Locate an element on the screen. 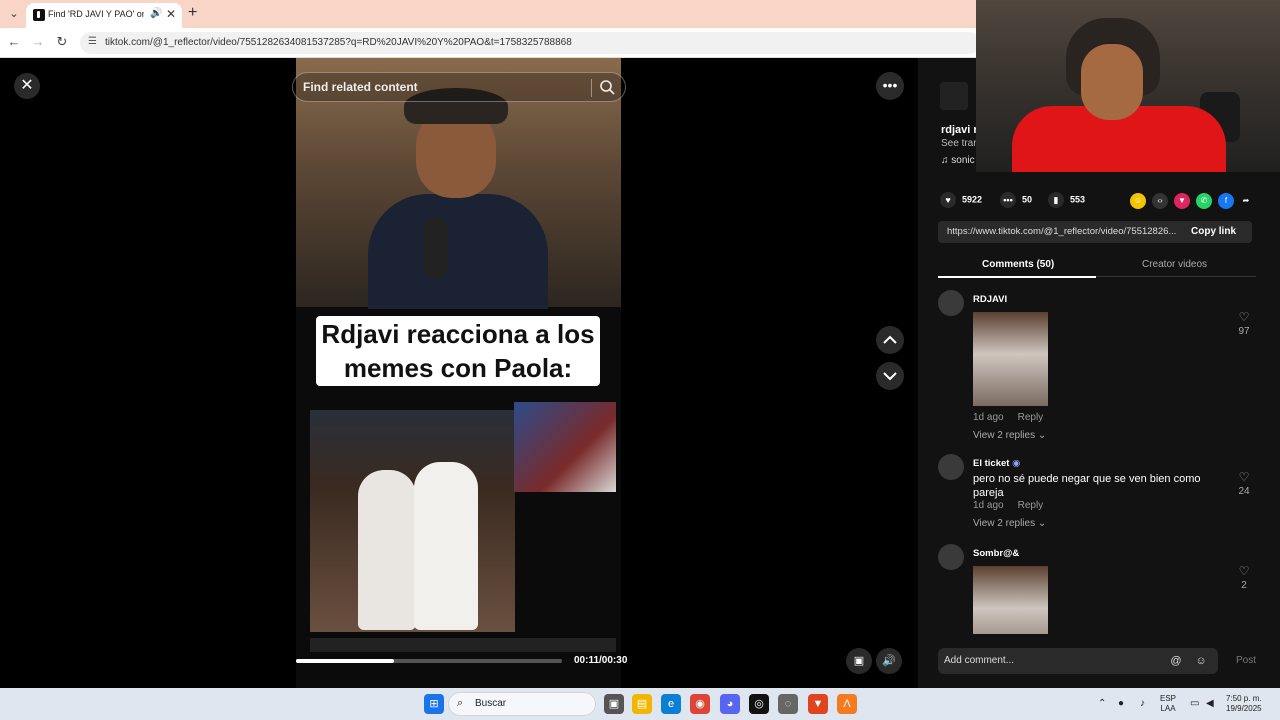  comment-like-count: 2 is located at coordinates (1244, 585).